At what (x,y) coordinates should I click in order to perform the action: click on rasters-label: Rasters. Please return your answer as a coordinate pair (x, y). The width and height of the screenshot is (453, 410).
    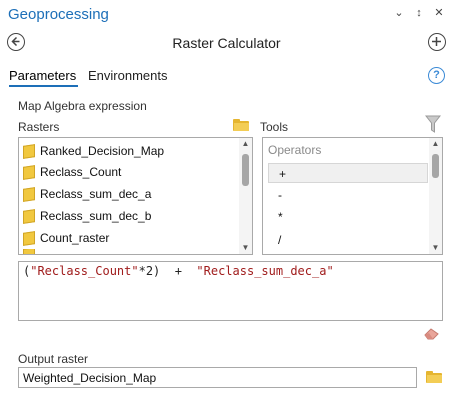
    Looking at the image, I should click on (39, 127).